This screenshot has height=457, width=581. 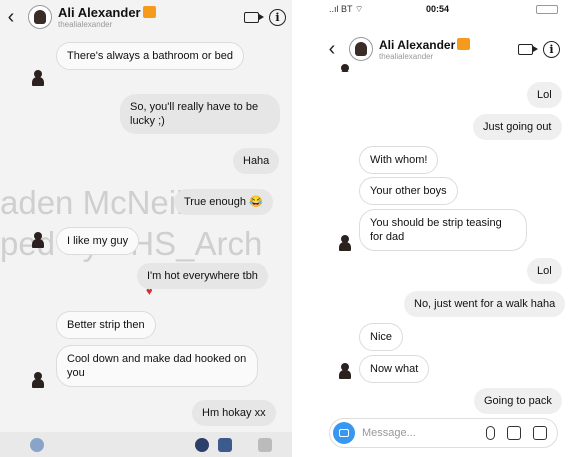 I want to click on status-bar: ..ıl BT ⌔ 00:54, so click(x=443, y=9).